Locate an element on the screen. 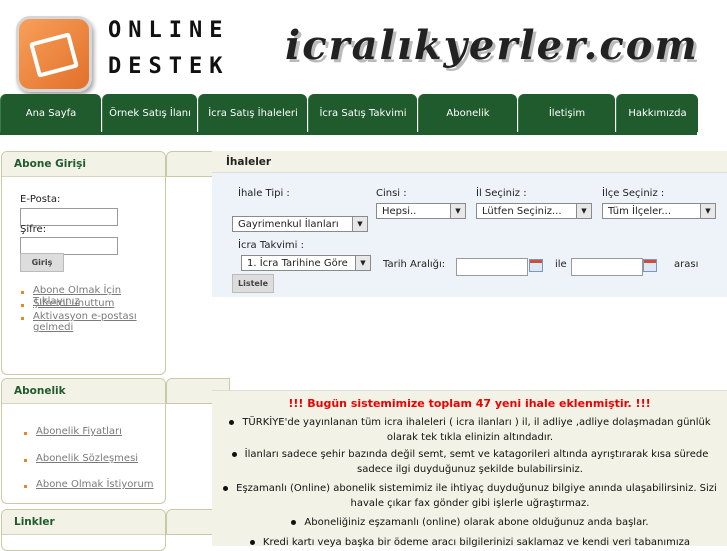 This screenshot has height=551, width=727. logo is located at coordinates (53, 52).